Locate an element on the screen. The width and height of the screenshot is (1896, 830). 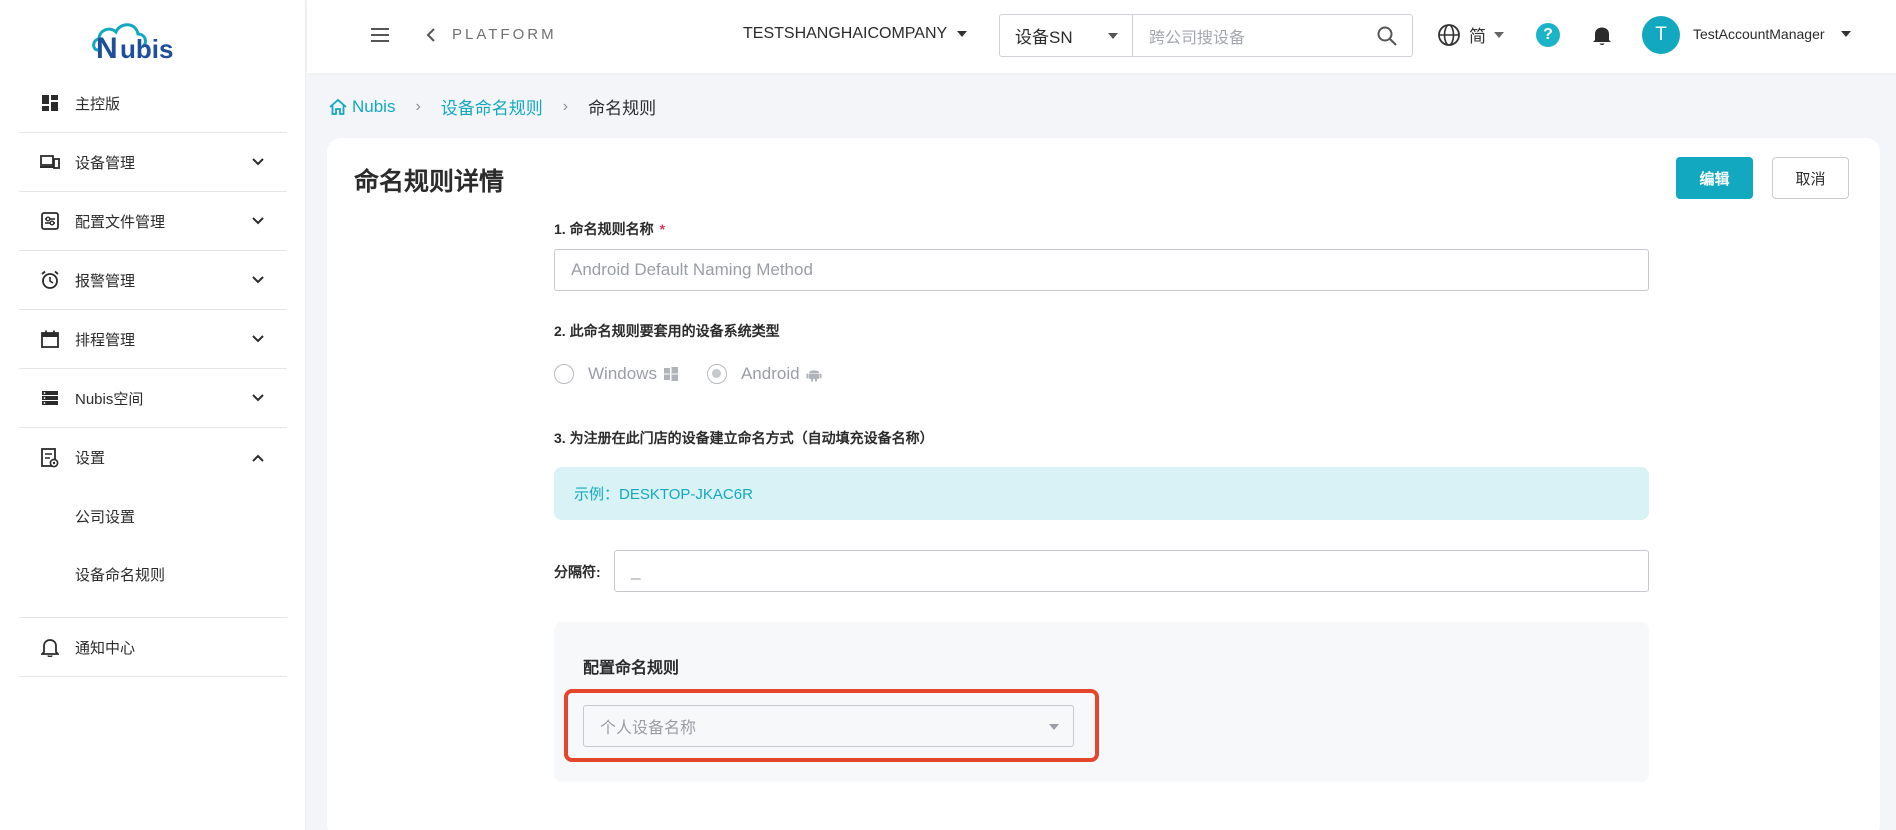
sidebar-item-label: 设置 is located at coordinates (90, 458).